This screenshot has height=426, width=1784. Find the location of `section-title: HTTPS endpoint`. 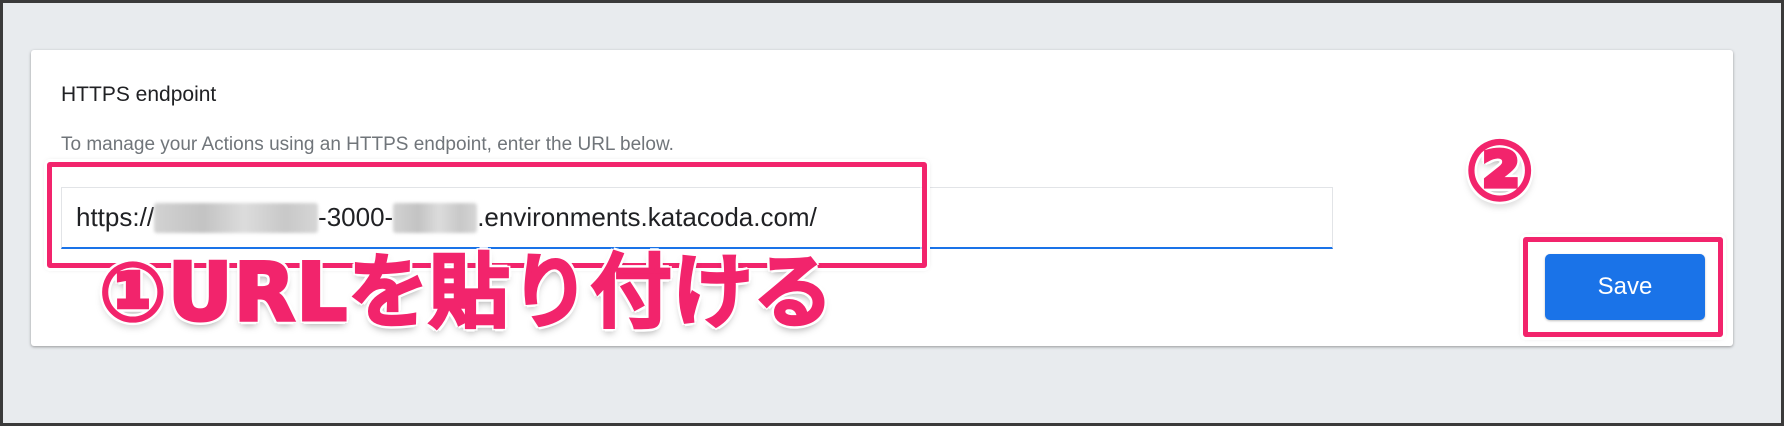

section-title: HTTPS endpoint is located at coordinates (139, 94).